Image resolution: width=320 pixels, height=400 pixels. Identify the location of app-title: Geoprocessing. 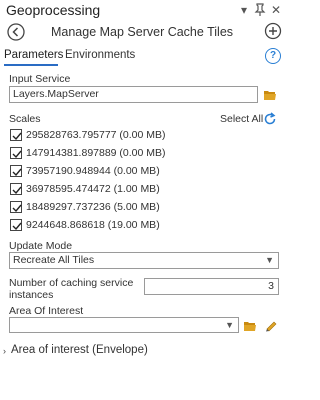
(53, 10).